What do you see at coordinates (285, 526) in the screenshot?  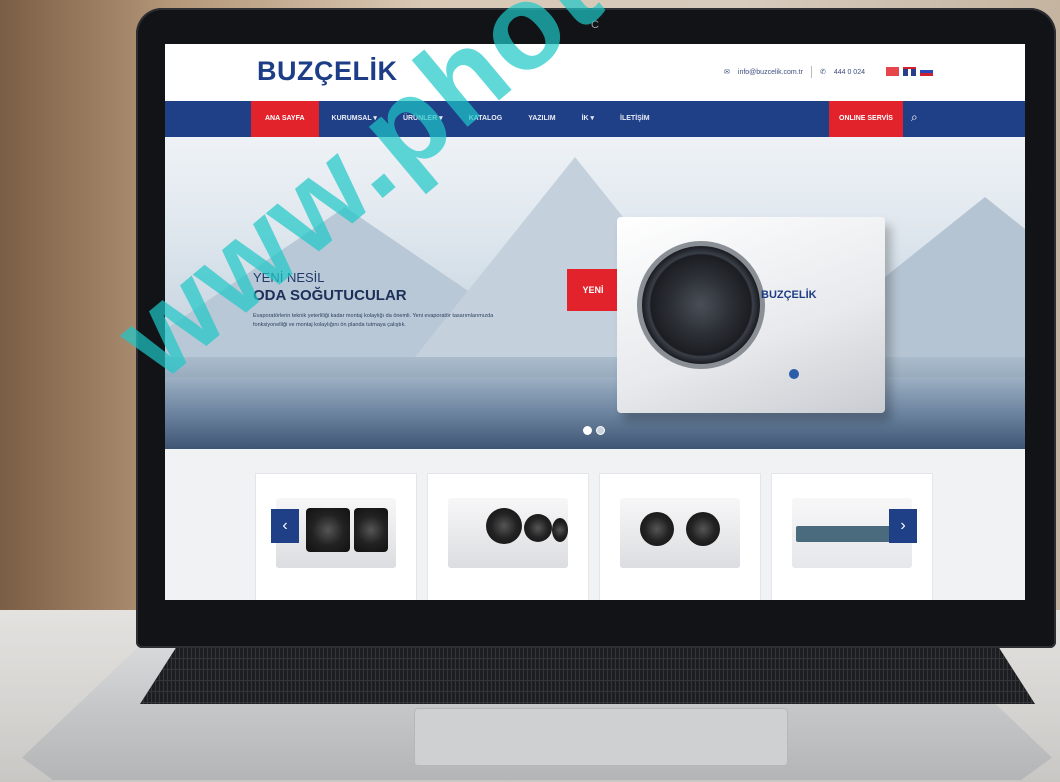 I see `carousel-prev-button: ‹` at bounding box center [285, 526].